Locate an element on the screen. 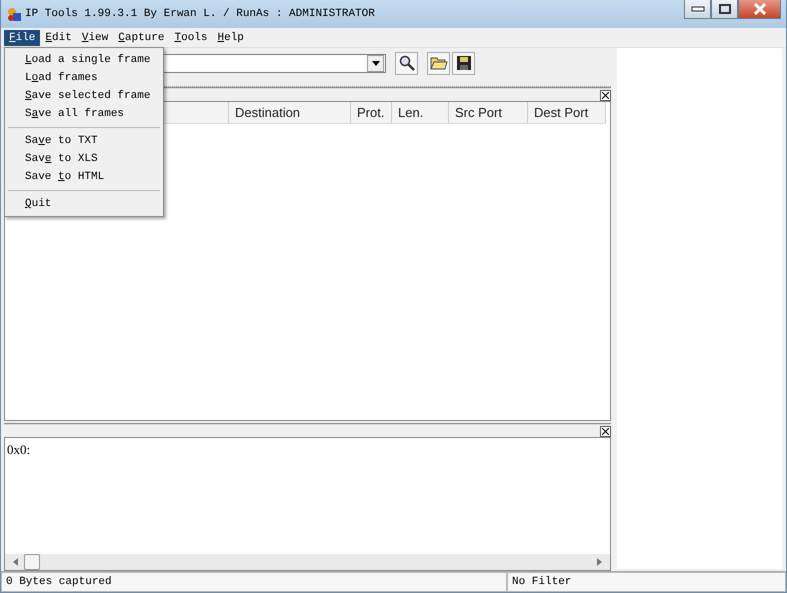 This screenshot has width=787, height=593. status-text: 0 Bytes captured is located at coordinates (254, 582).